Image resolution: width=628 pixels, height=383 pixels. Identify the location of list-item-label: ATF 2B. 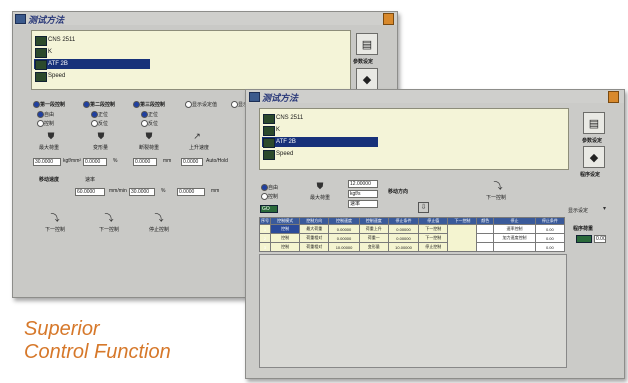
(286, 142).